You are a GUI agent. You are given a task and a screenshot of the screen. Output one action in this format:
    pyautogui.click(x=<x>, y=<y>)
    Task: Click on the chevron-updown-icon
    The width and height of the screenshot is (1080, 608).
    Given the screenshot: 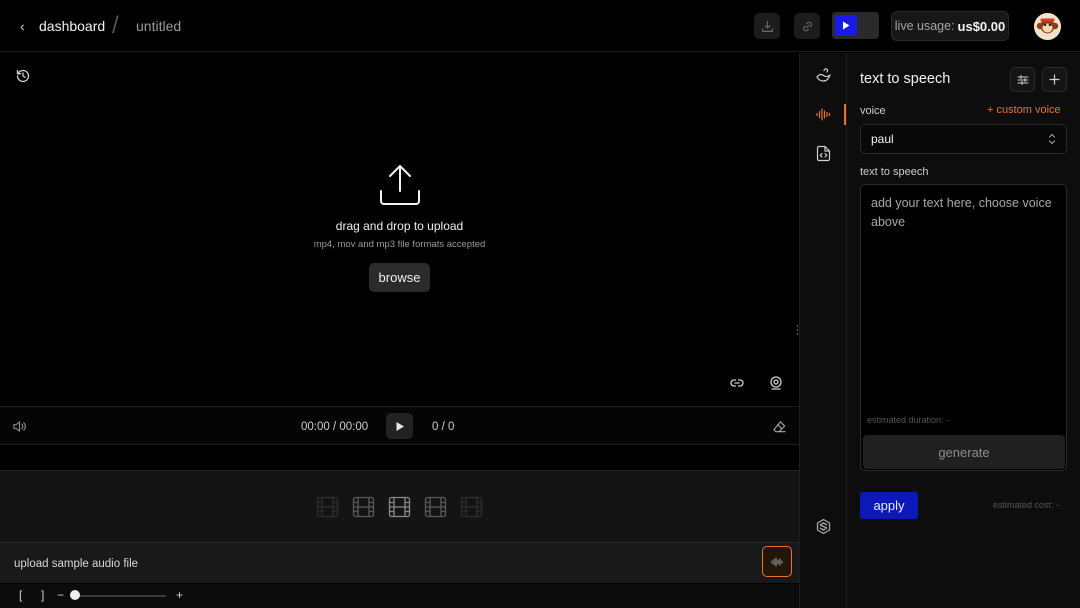 What is the action you would take?
    pyautogui.click(x=1052, y=139)
    